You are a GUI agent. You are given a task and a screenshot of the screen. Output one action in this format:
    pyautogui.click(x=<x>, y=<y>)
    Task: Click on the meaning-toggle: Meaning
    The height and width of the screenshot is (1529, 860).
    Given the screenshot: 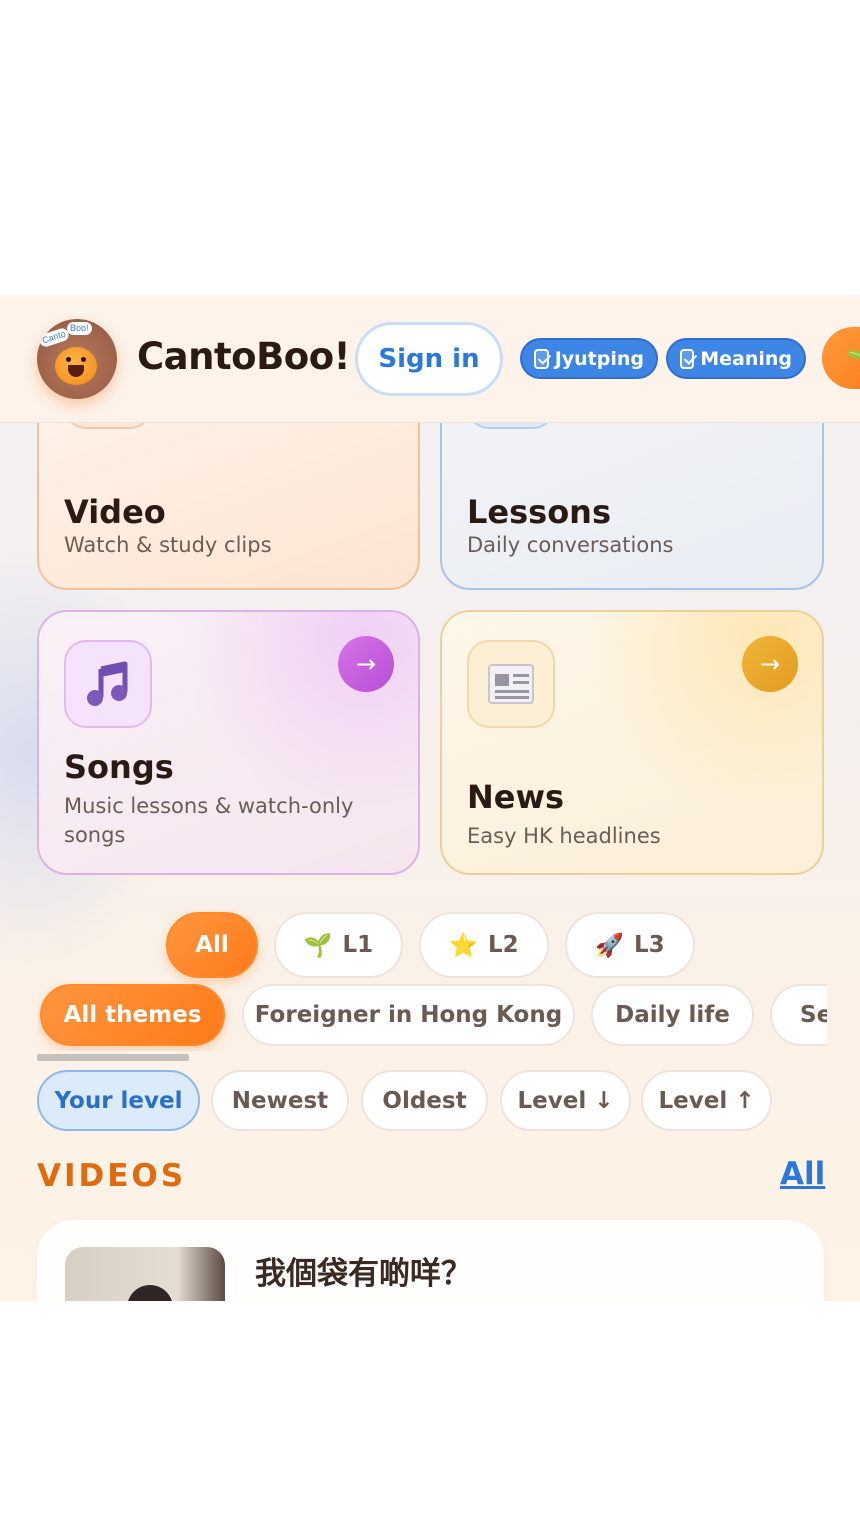 What is the action you would take?
    pyautogui.click(x=736, y=358)
    